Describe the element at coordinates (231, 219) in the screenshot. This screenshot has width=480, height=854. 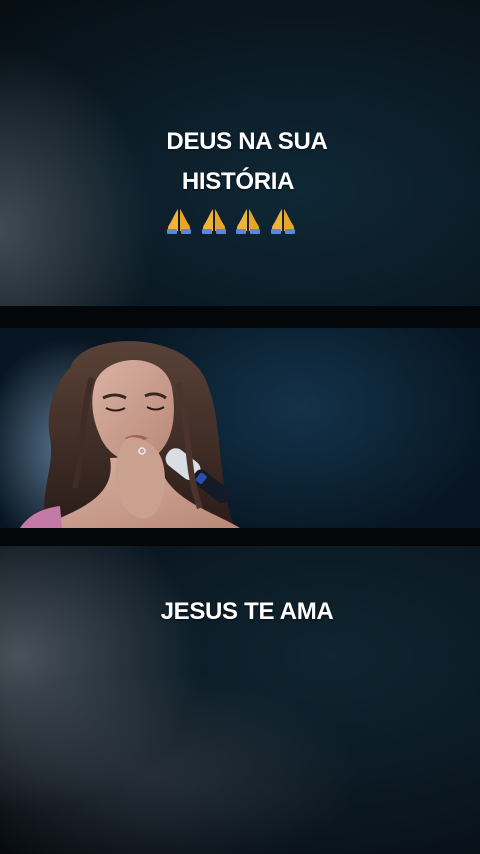
I see `praying-hands-row` at that location.